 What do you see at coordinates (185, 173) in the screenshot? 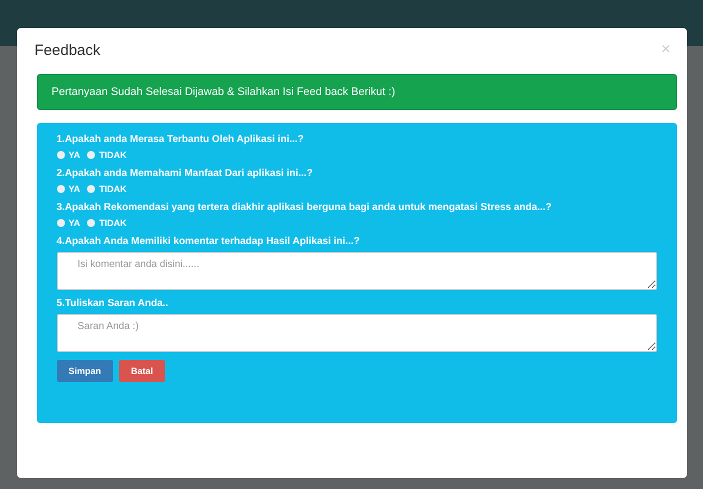
I see `question-label: 2.Apakah anda Memahami Manfaat Dari aplikasi ini...?` at bounding box center [185, 173].